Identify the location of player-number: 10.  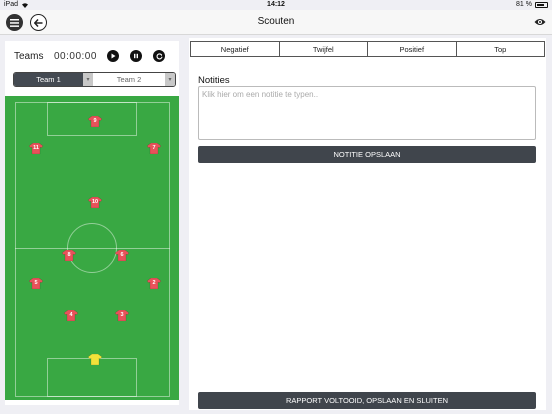
(95, 202).